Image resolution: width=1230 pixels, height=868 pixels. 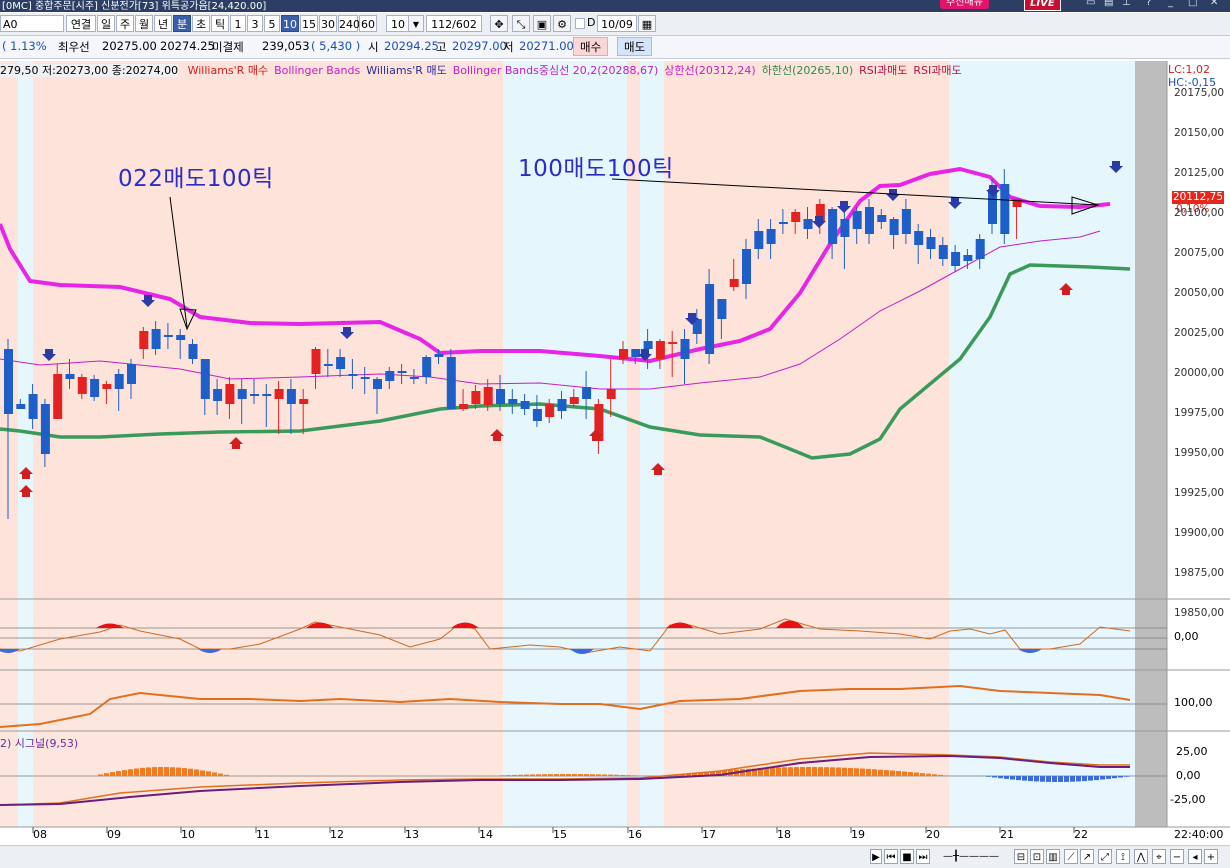 What do you see at coordinates (238, 23) in the screenshot?
I see `interval-button-8: 1` at bounding box center [238, 23].